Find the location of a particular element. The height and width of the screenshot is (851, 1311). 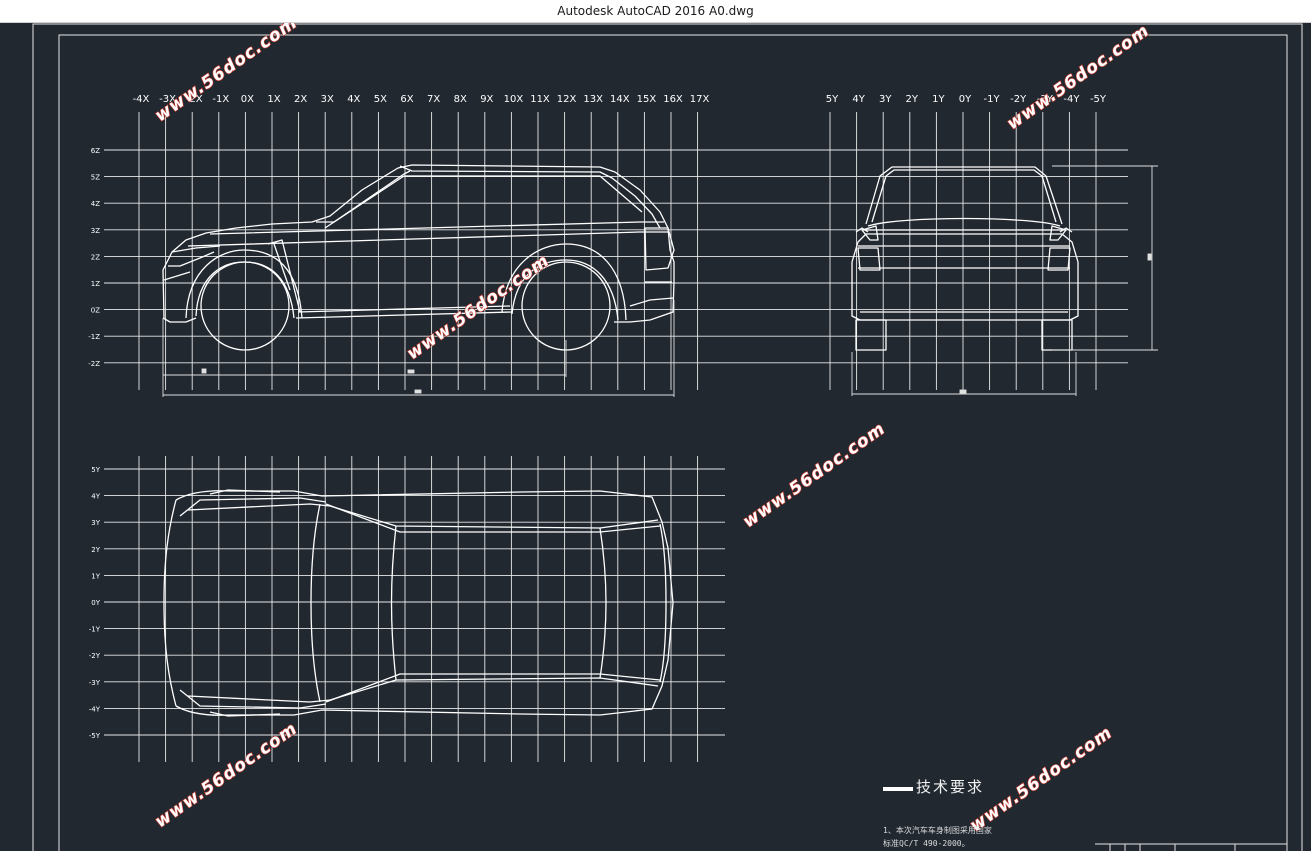

side-x-tick-label: 3X is located at coordinates (327, 99).